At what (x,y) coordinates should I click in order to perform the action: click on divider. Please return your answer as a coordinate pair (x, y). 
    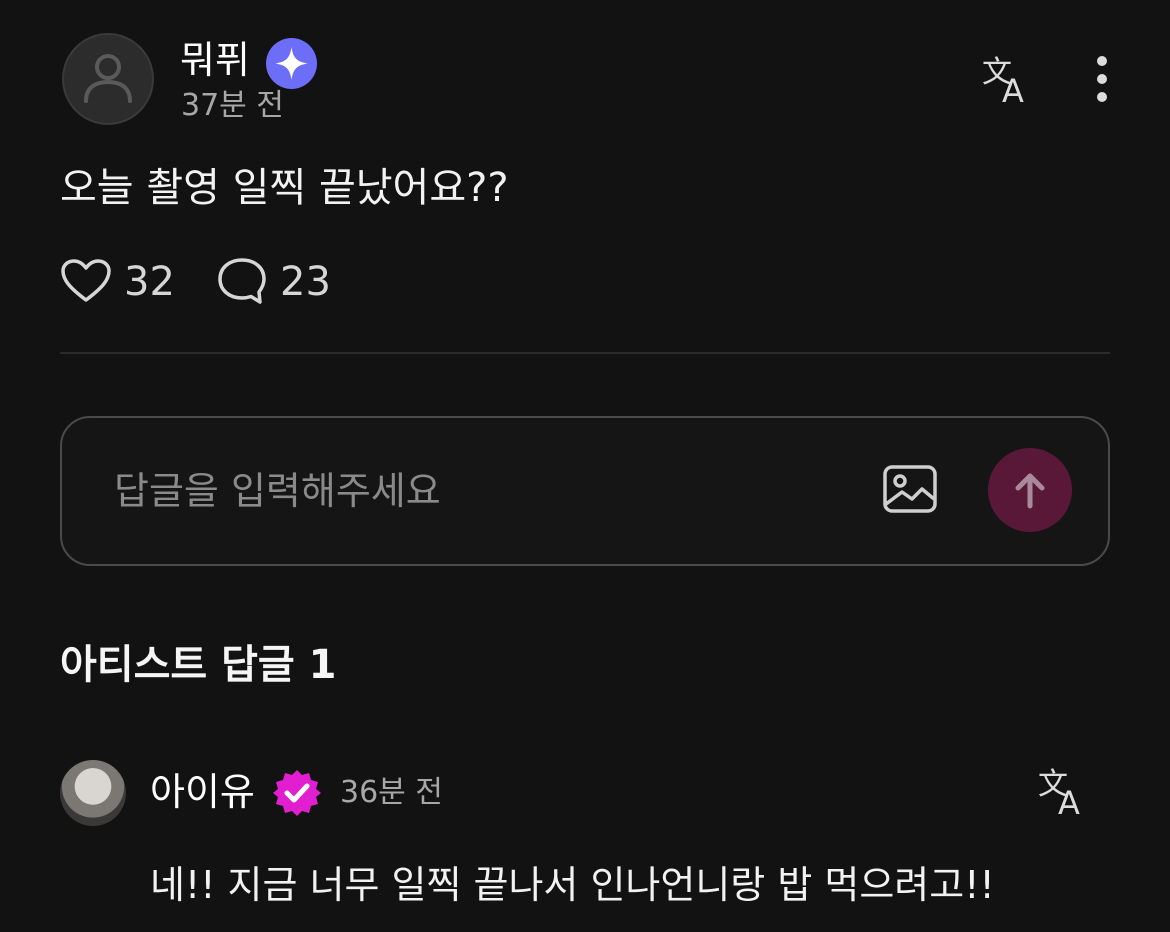
    Looking at the image, I should click on (585, 353).